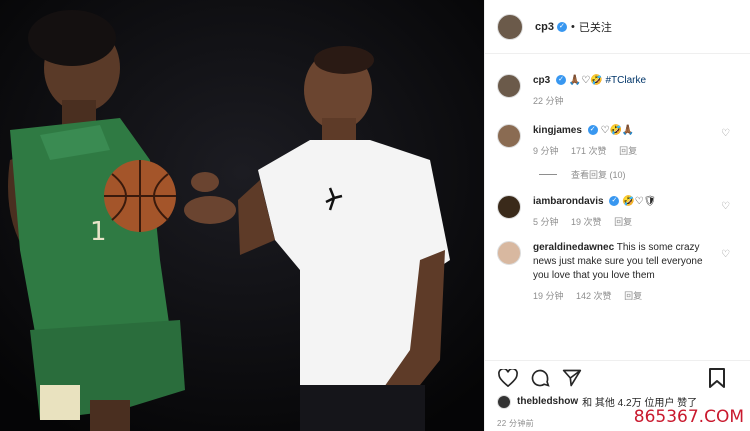  Describe the element at coordinates (541, 80) in the screenshot. I see `caption-username: cp3` at that location.